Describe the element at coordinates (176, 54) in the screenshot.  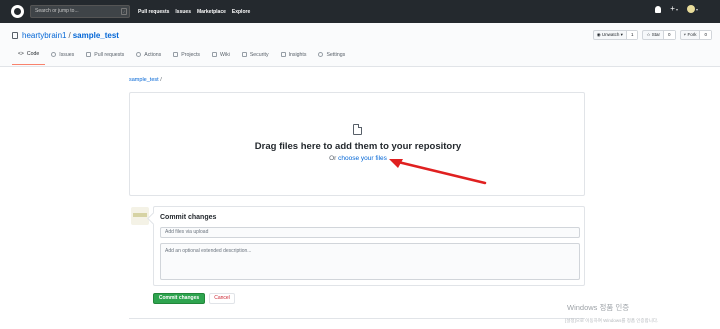
I see `project-icon` at that location.